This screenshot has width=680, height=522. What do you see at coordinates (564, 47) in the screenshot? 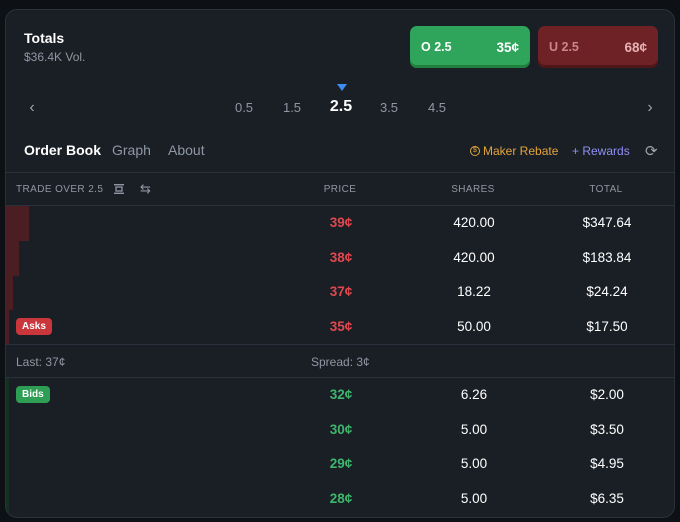
I see `under-label: U 2.5` at bounding box center [564, 47].